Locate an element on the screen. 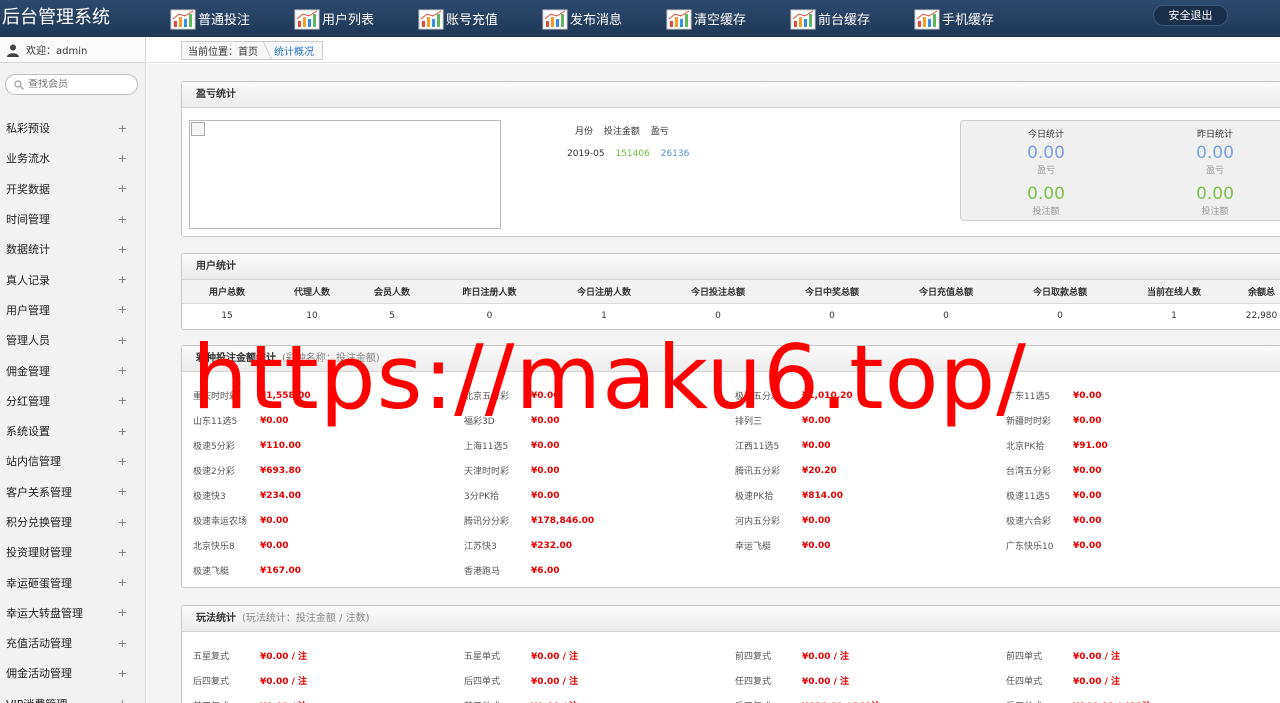  stat-item: 五星复式 ¥0.00 / 注 is located at coordinates (328, 655).